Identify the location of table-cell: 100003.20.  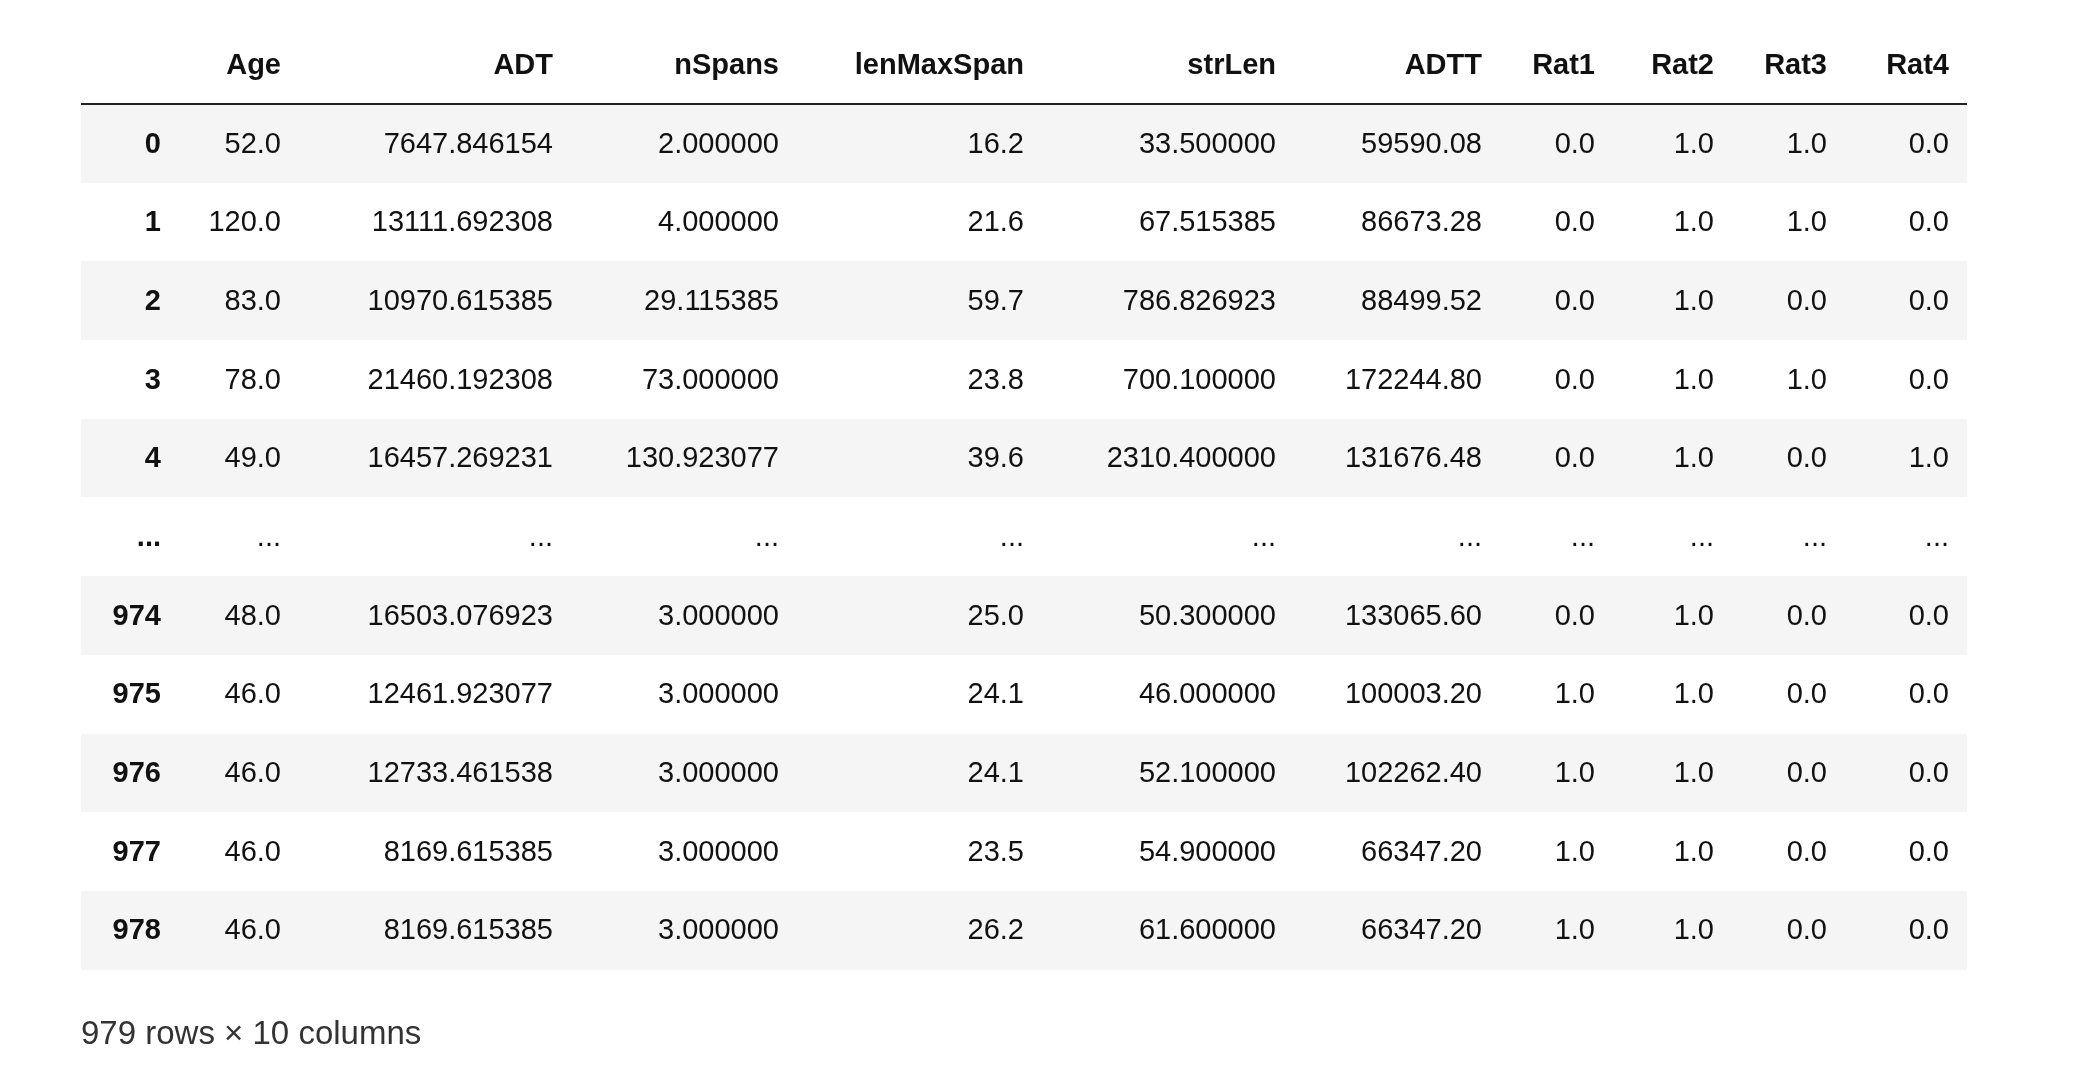
(1413, 693).